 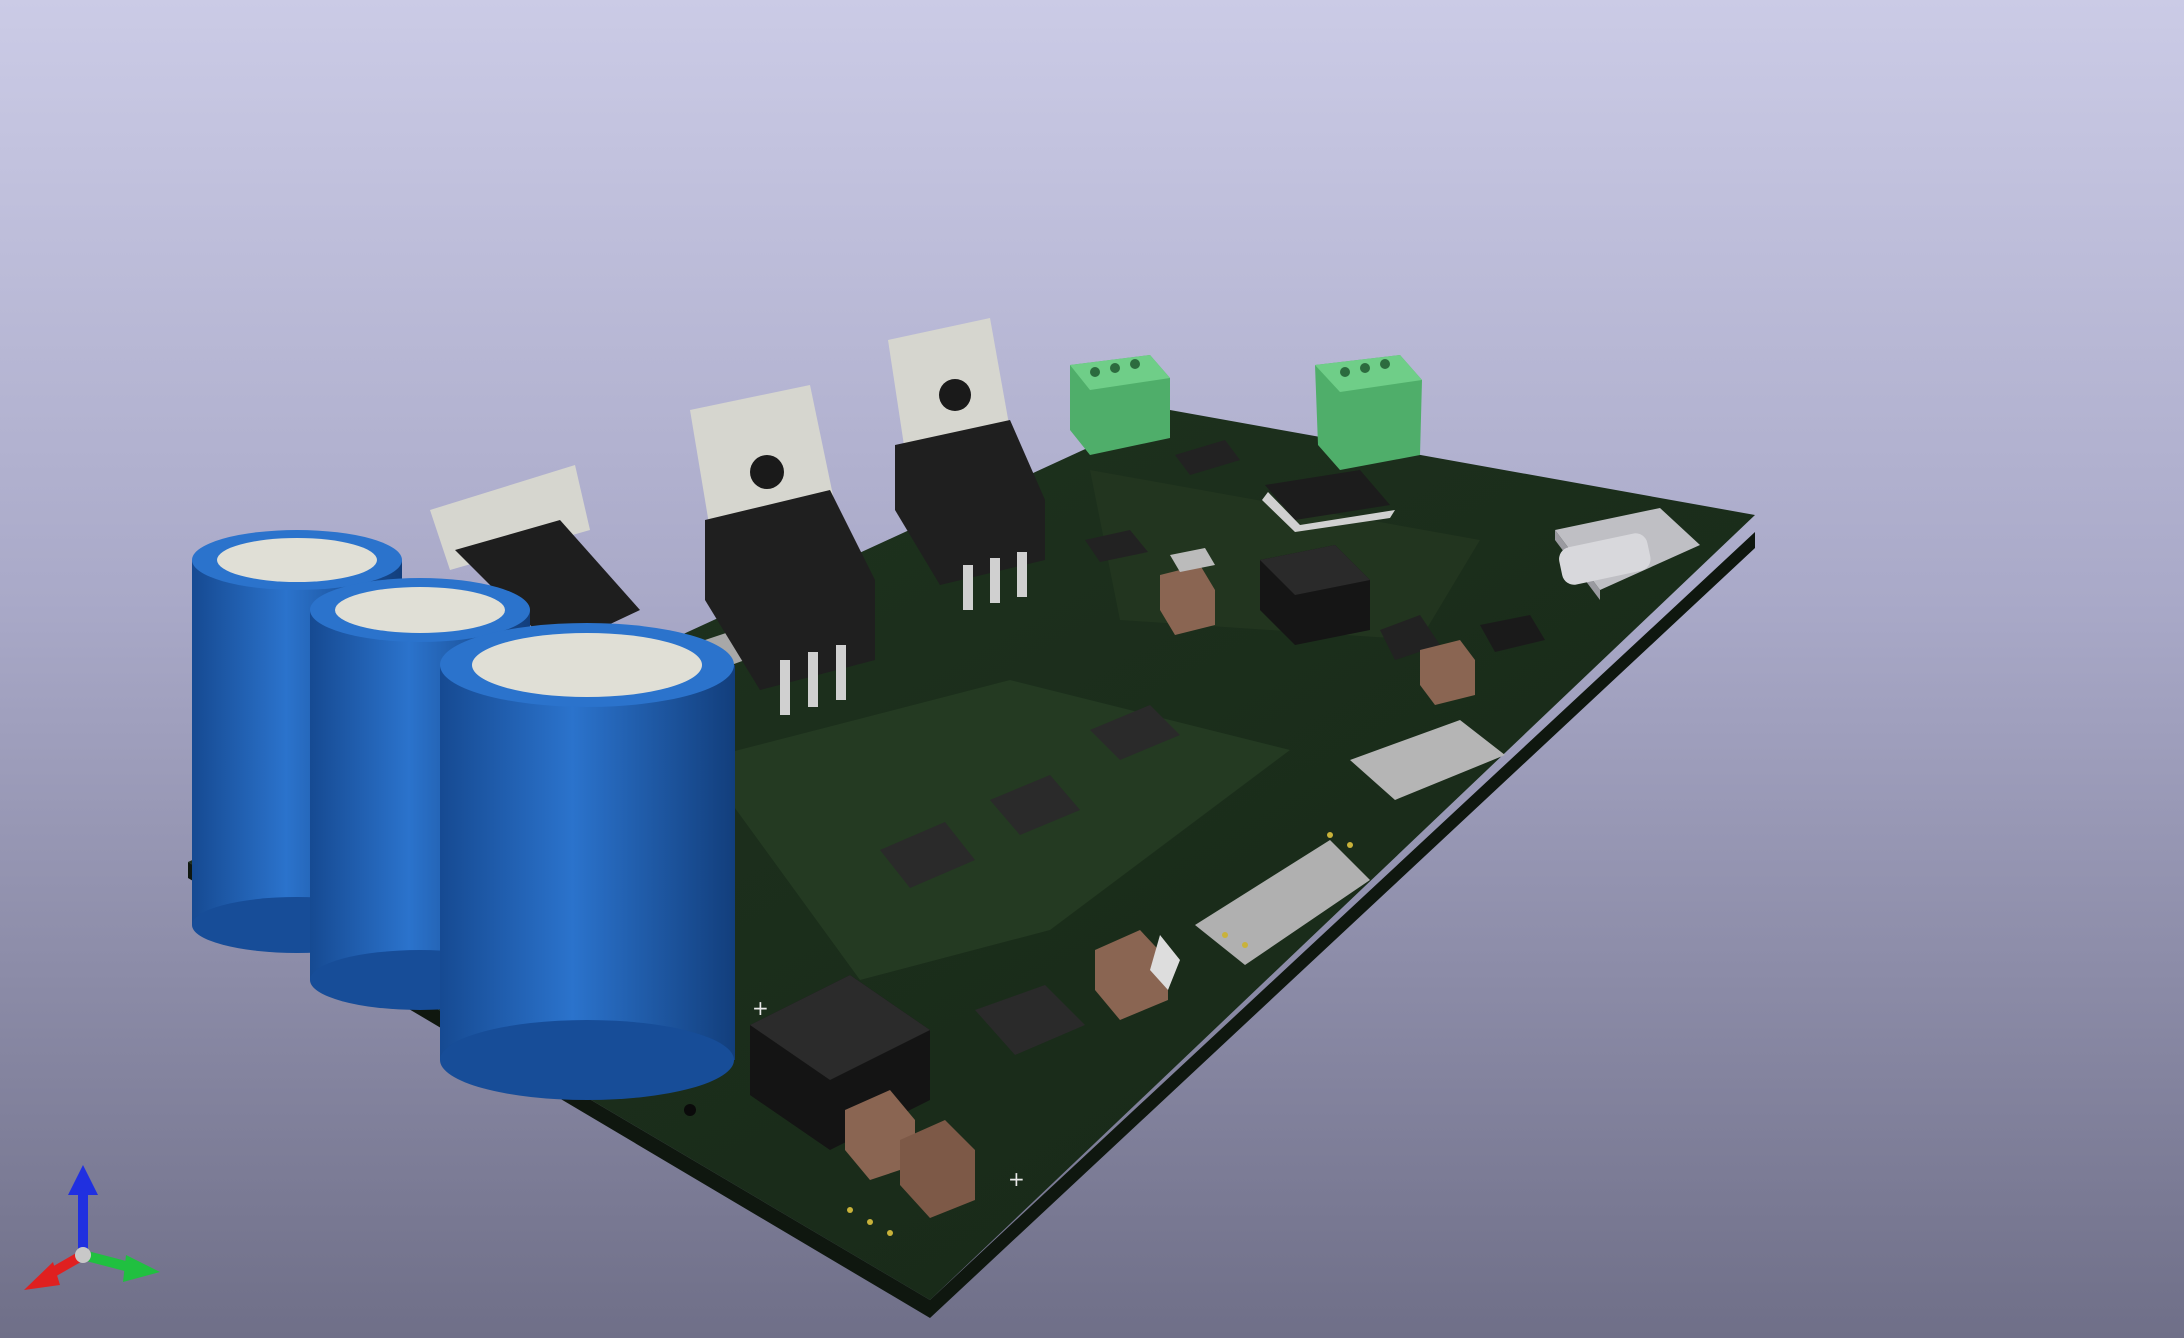 I want to click on y-axis-arrowhead-icon, so click(x=141, y=1268).